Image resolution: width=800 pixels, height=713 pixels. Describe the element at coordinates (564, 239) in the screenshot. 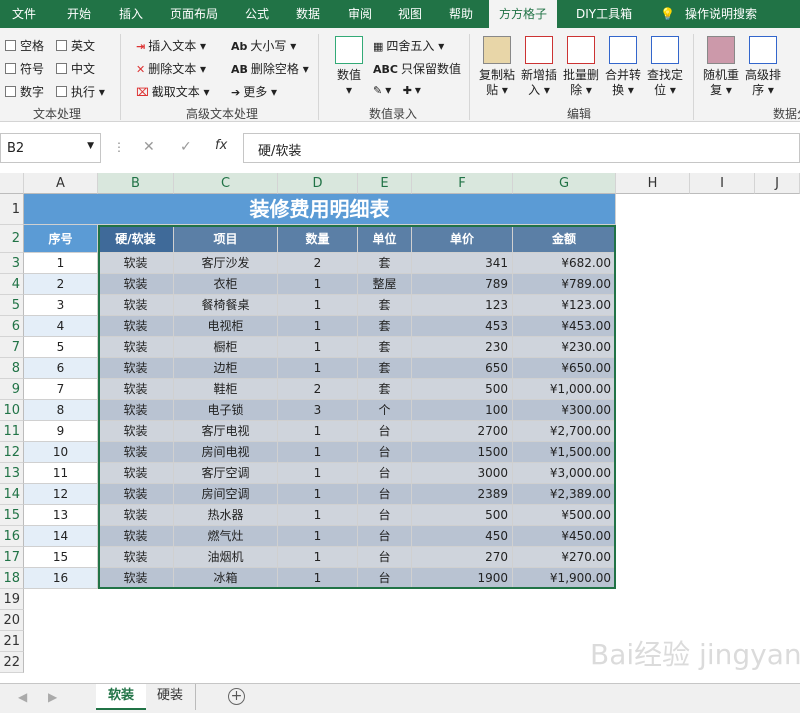

I see `table-header: 金额` at that location.